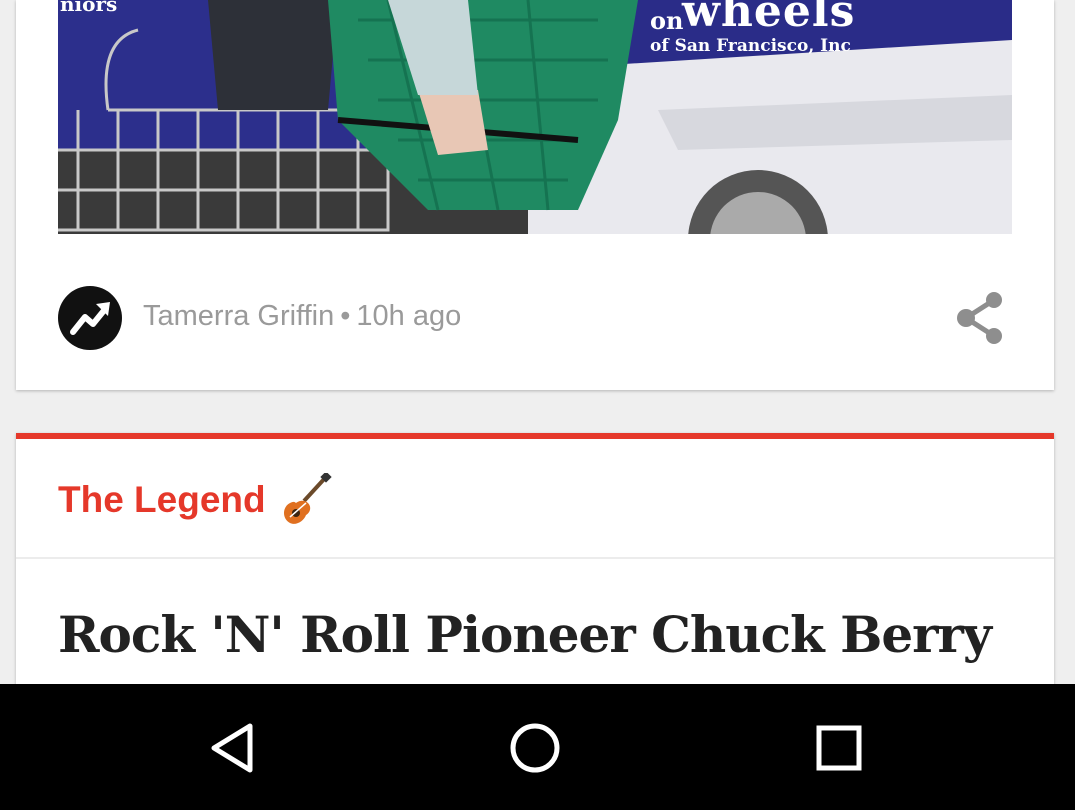 The height and width of the screenshot is (810, 1075). I want to click on author-name: Tamerra Griffin, so click(238, 316).